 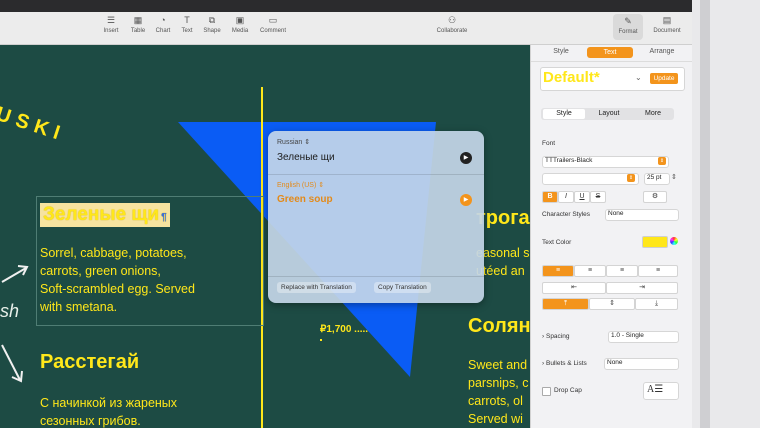 I want to click on document-button: ▤ Document, so click(x=667, y=24).